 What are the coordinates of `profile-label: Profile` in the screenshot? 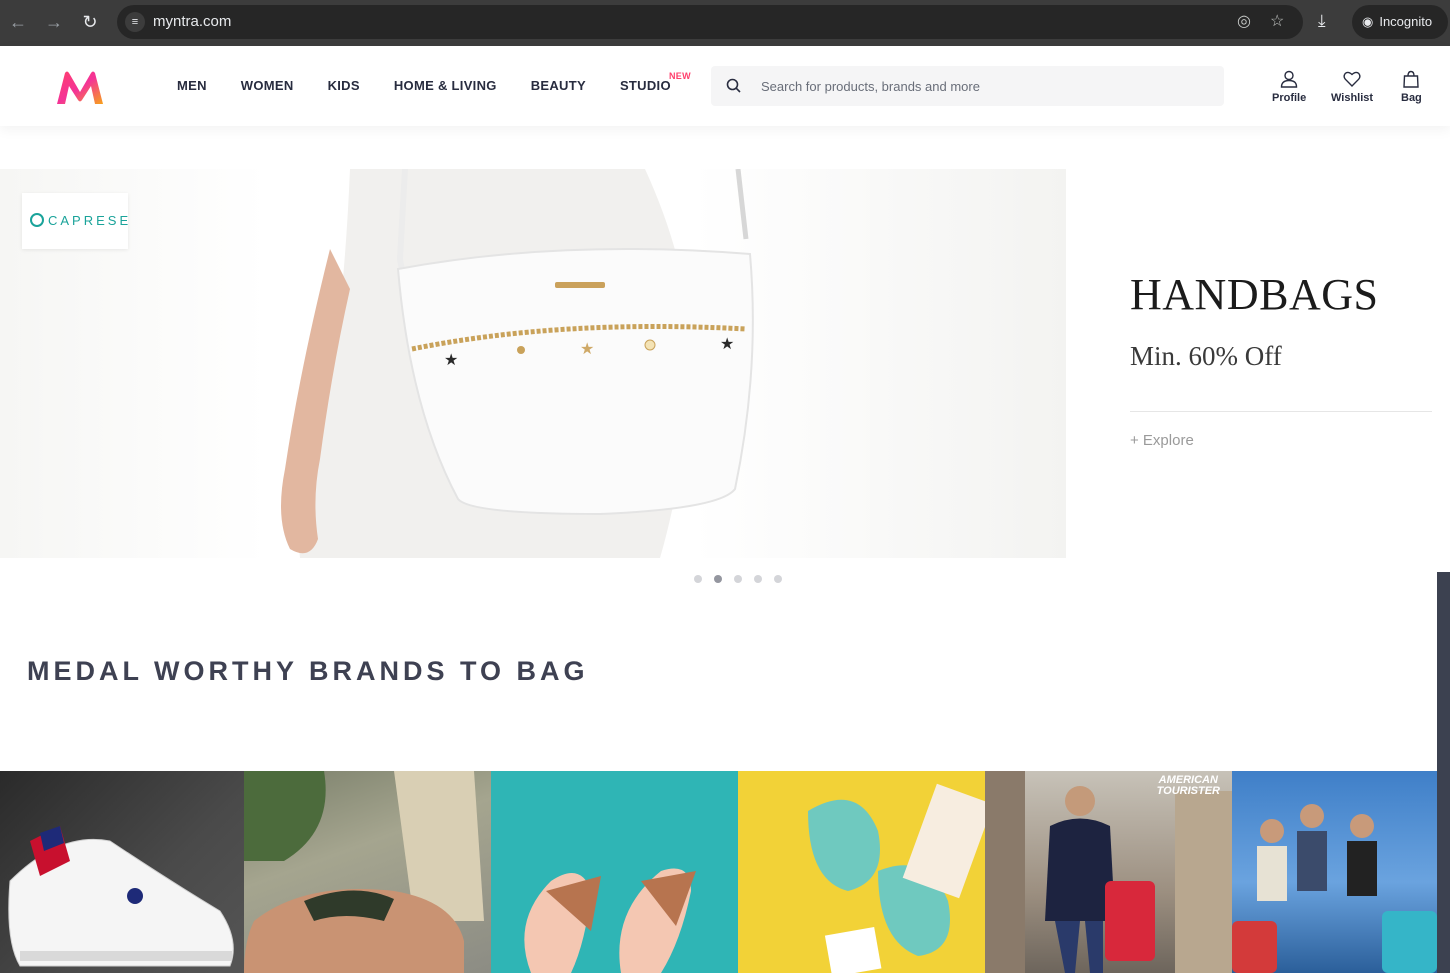 It's located at (1289, 98).